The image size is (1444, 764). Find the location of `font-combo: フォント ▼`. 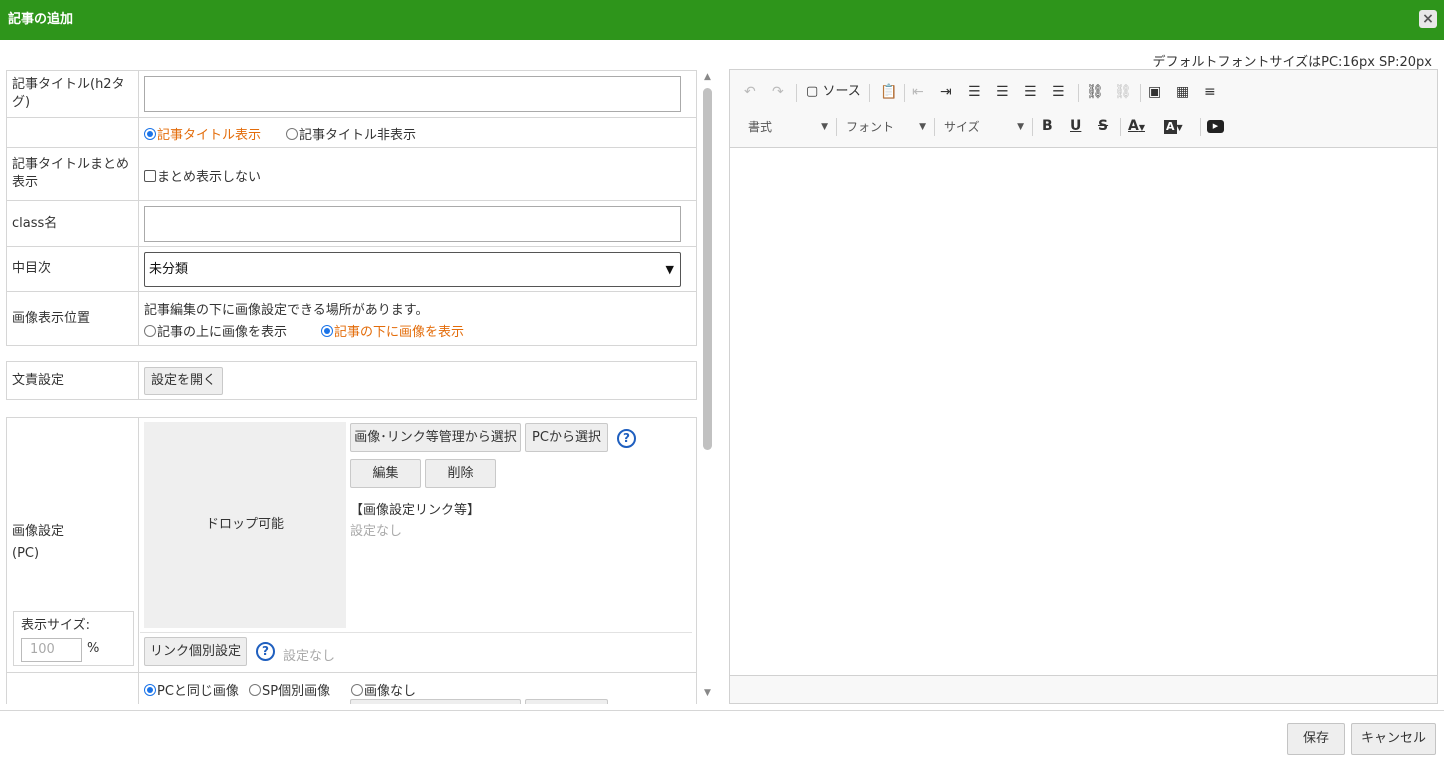

font-combo: フォント ▼ is located at coordinates (886, 127).